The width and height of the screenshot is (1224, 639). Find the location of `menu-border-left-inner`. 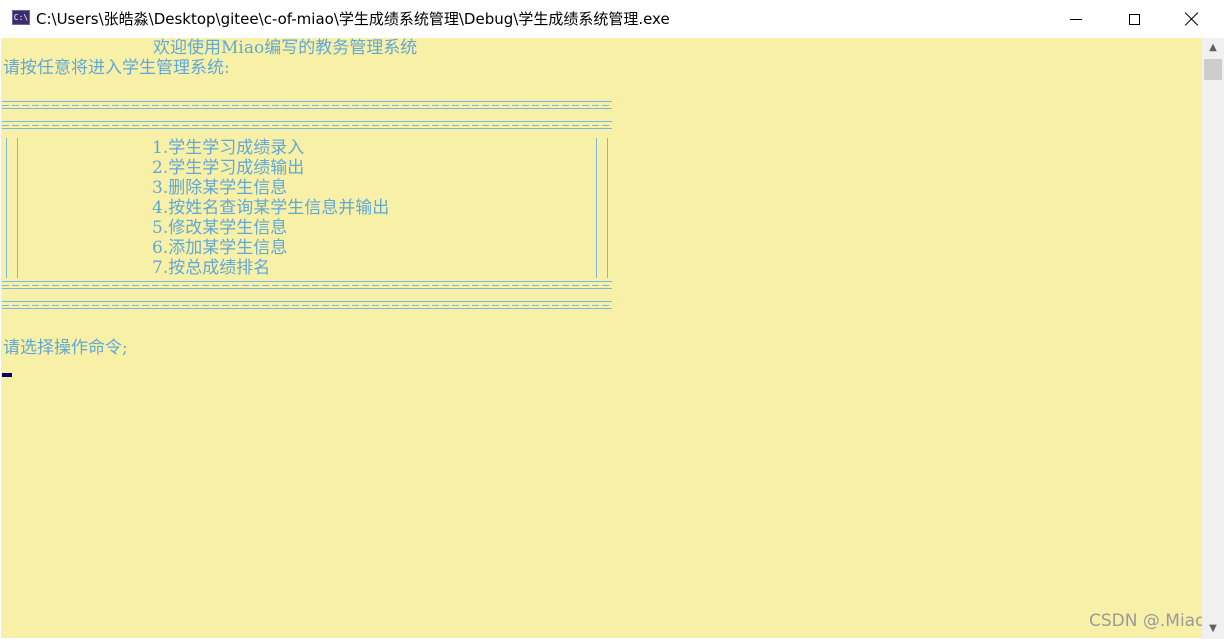

menu-border-left-inner is located at coordinates (17, 208).